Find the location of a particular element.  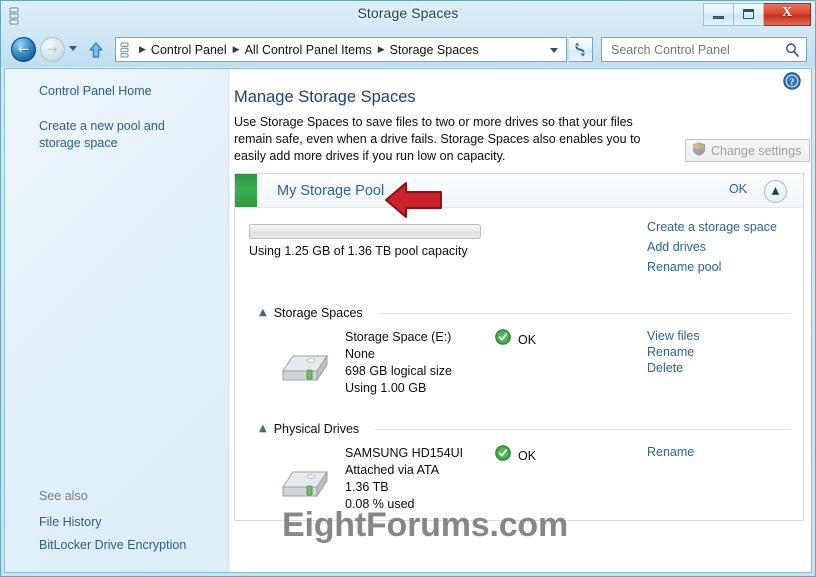

rename-drive-link: Rename is located at coordinates (670, 452).